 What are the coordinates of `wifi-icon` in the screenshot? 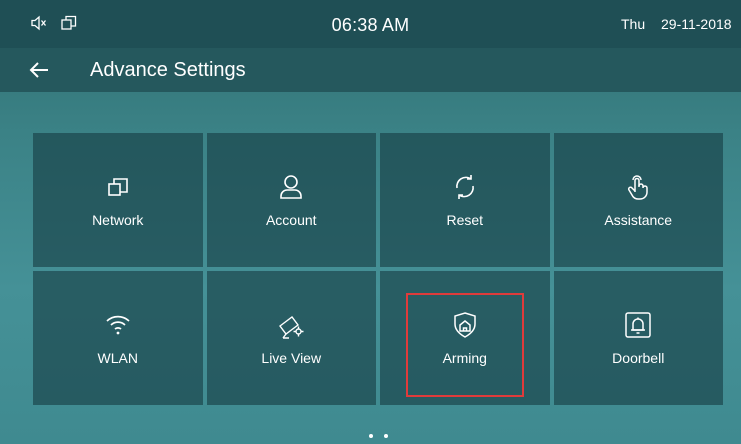 It's located at (118, 325).